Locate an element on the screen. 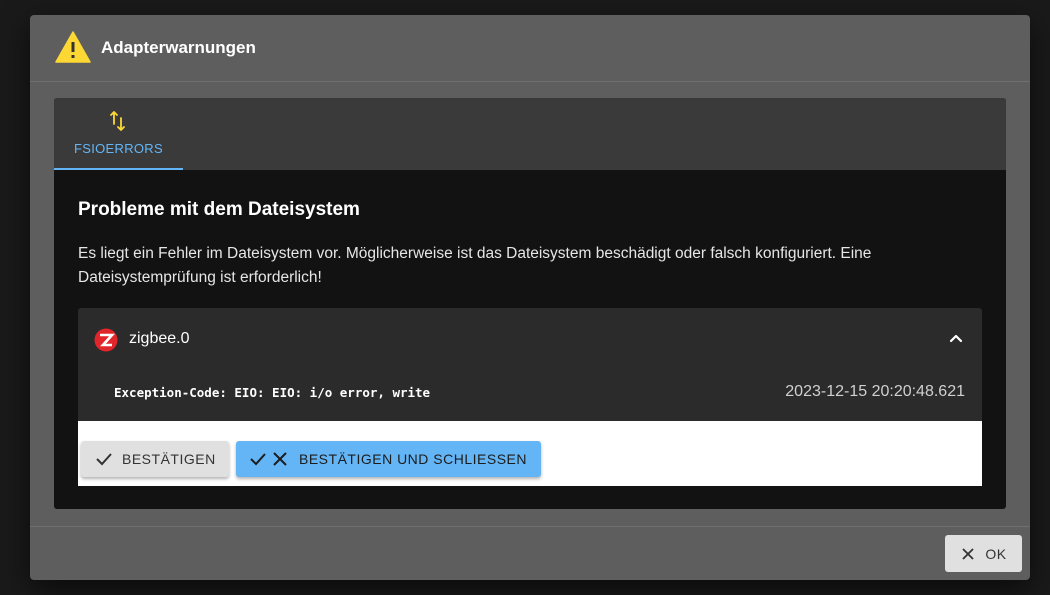 This screenshot has height=595, width=1050. tab-fsioerrors: FSIOERRORS is located at coordinates (118, 134).